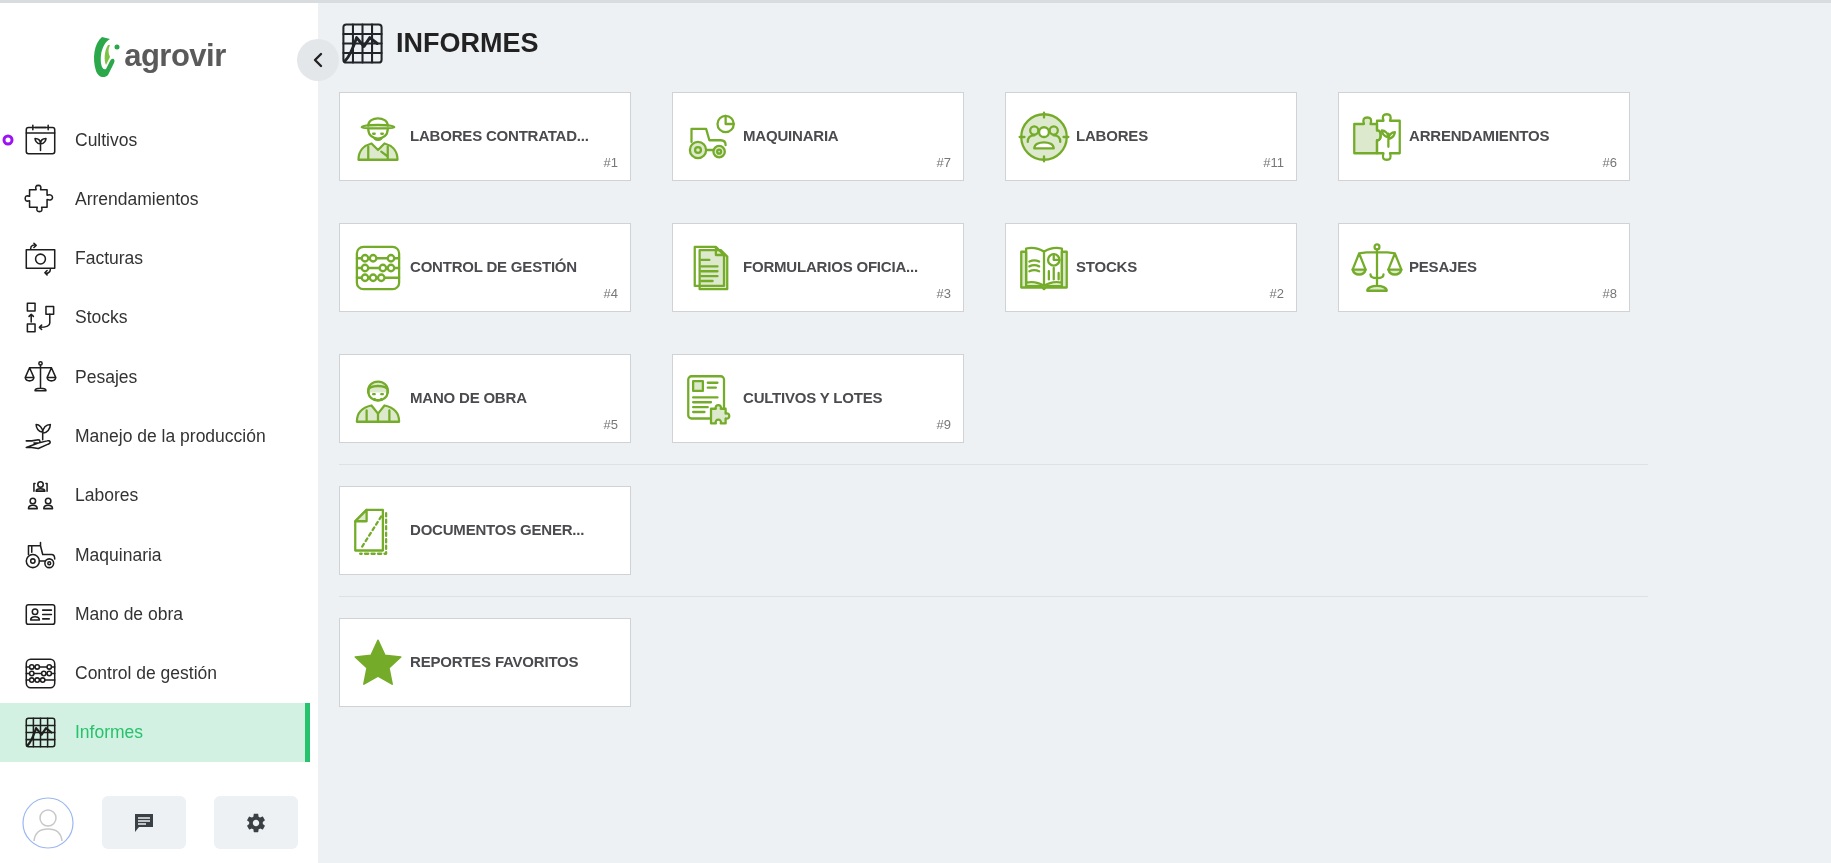 This screenshot has height=863, width=1831. I want to click on report-title: PESAJES, so click(1443, 267).